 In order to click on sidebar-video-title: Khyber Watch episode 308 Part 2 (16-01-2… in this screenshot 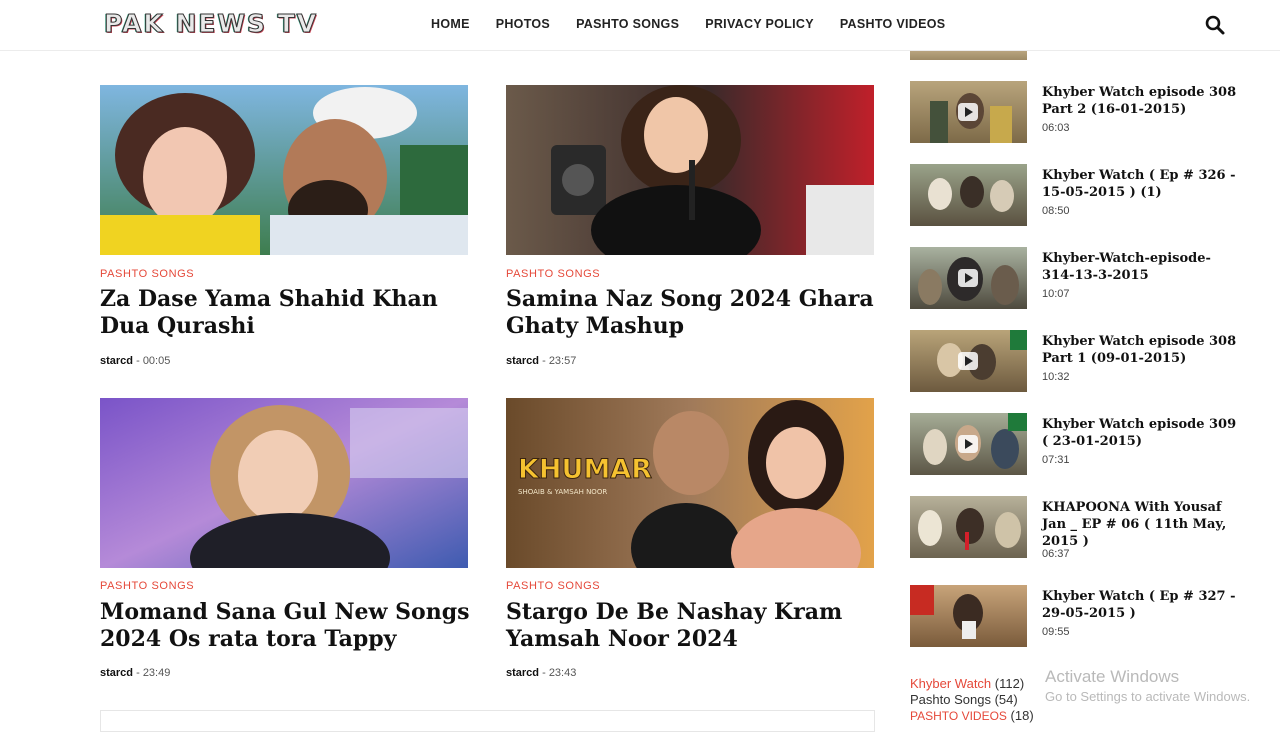, I will do `click(1140, 101)`.